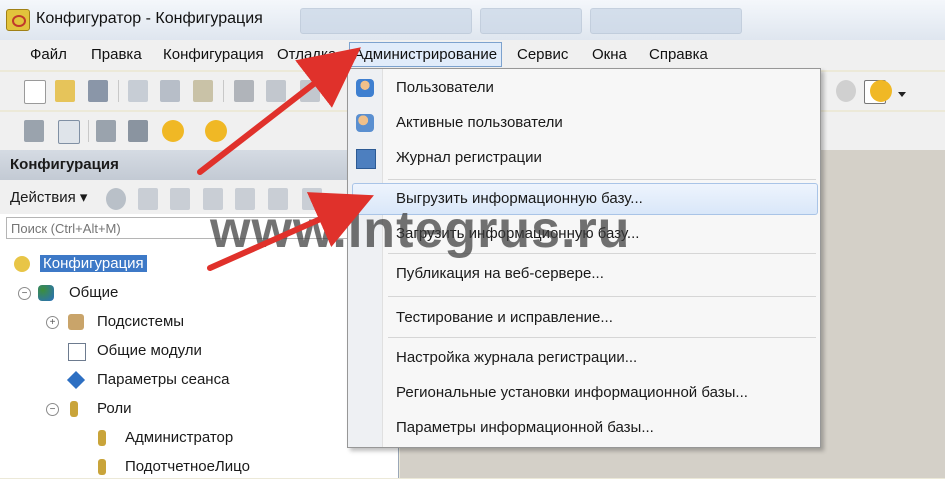 The width and height of the screenshot is (945, 479). I want to click on tree-item-label: Подсистемы, so click(141, 321).